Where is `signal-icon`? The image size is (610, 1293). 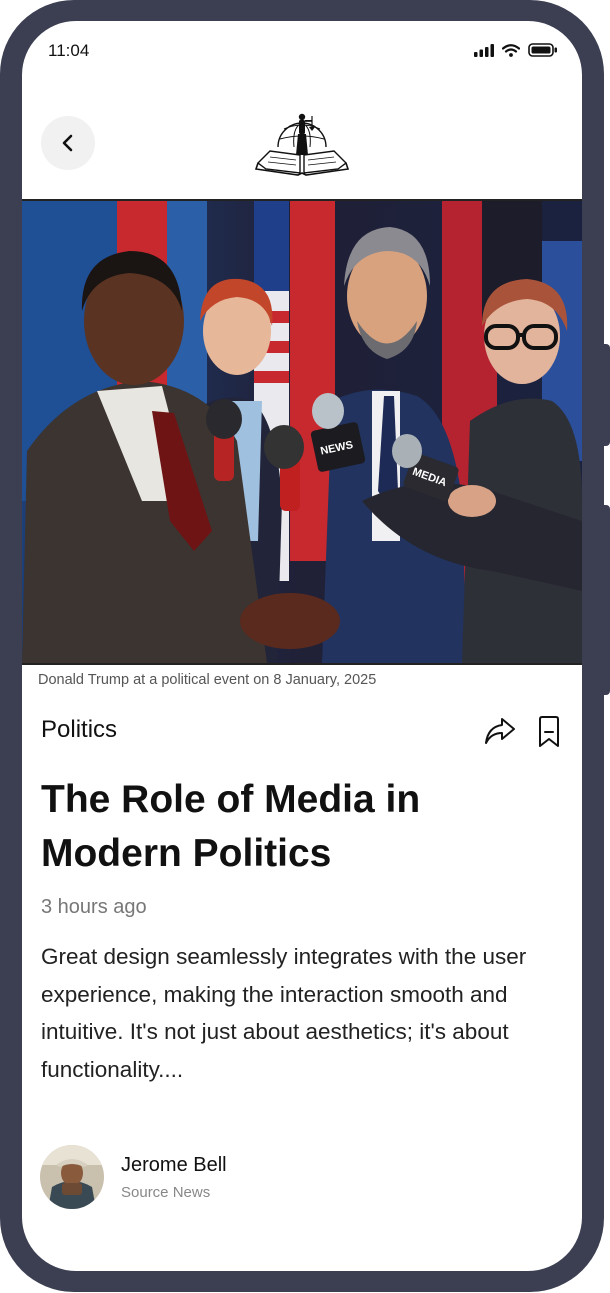 signal-icon is located at coordinates (484, 50).